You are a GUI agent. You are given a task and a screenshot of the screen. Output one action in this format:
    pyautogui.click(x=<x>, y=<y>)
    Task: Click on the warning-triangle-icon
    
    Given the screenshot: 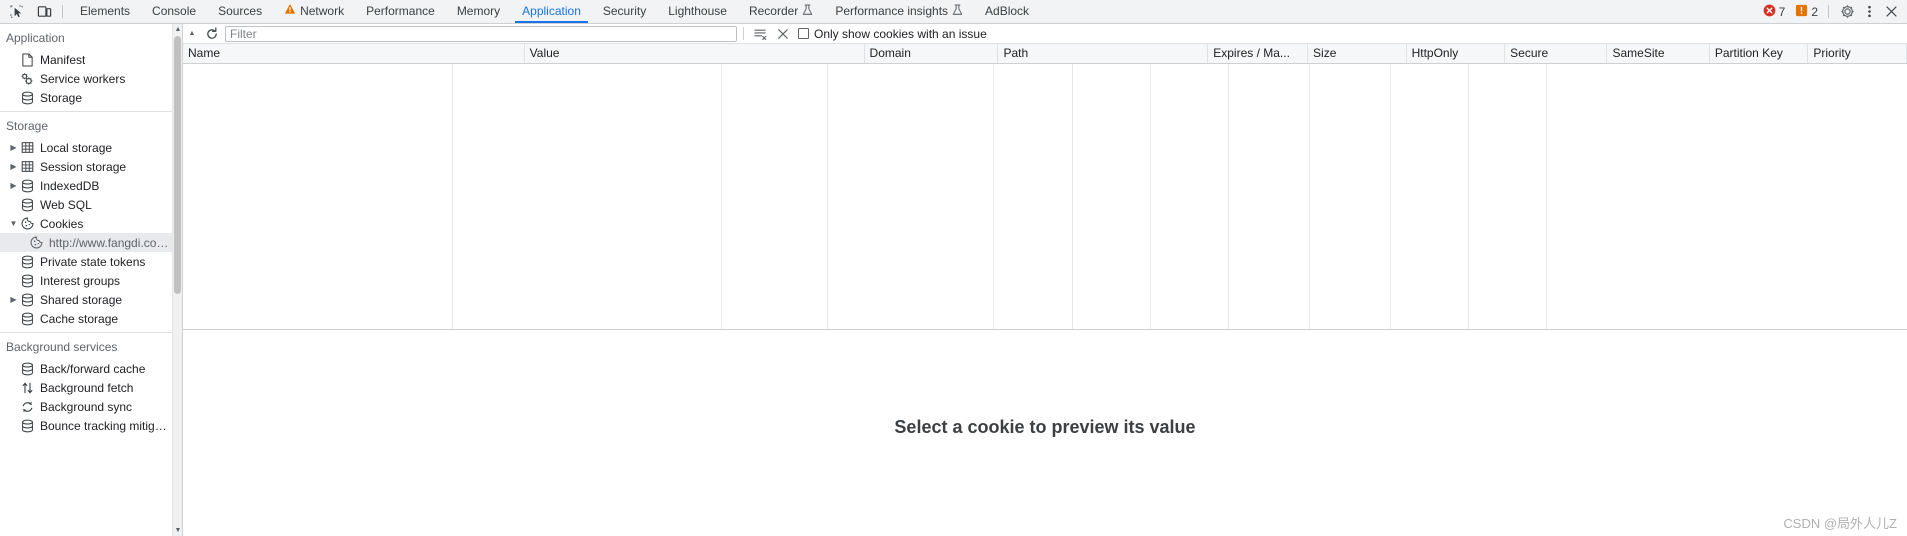 What is the action you would take?
    pyautogui.click(x=290, y=11)
    